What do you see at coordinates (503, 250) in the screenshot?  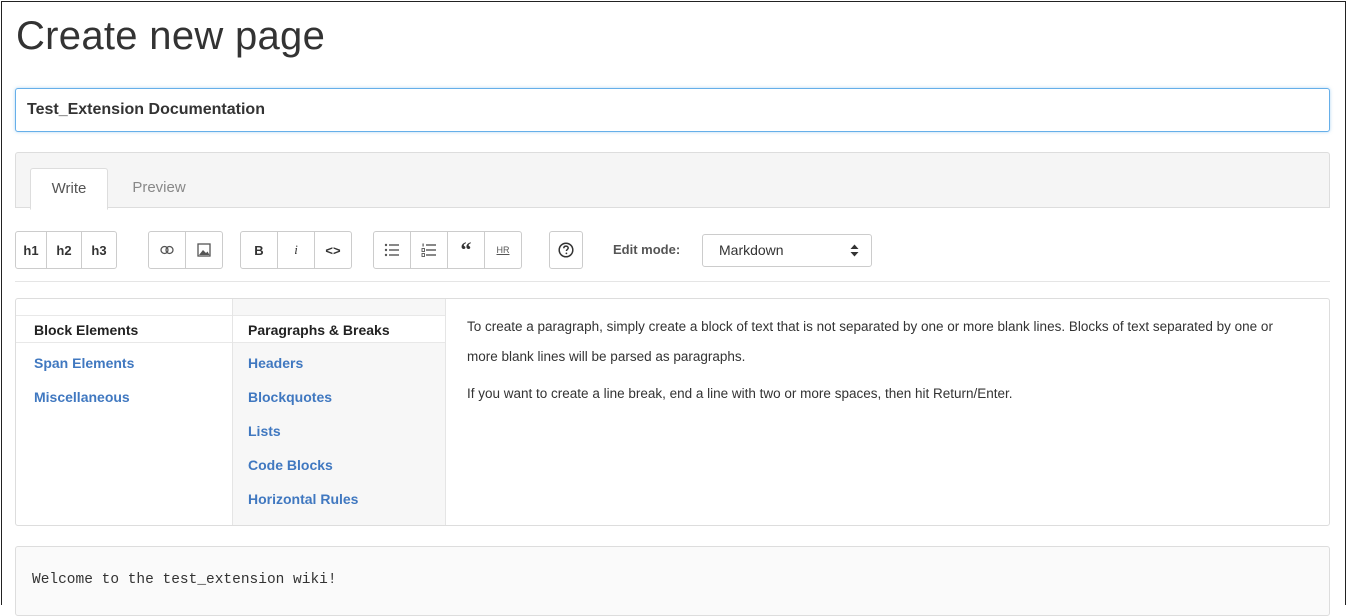 I see `horizontal-rule-button: HR` at bounding box center [503, 250].